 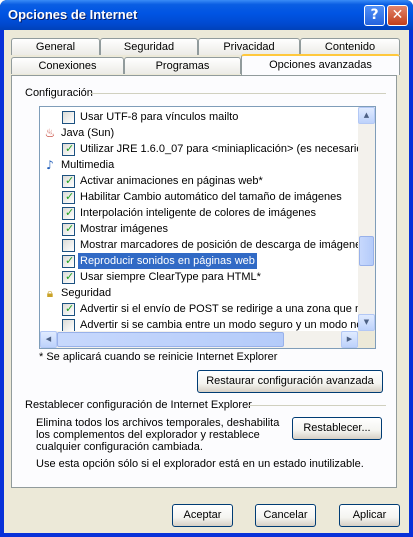 What do you see at coordinates (159, 117) in the screenshot?
I see `setting-label: Usar UTF-8 para vínculos mailto` at bounding box center [159, 117].